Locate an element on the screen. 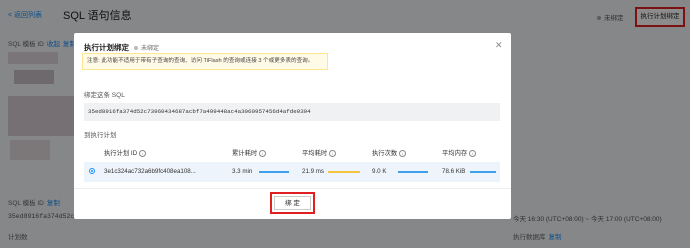 The width and height of the screenshot is (690, 248). avg-memory-cell: 78.6 KiB is located at coordinates (454, 171).